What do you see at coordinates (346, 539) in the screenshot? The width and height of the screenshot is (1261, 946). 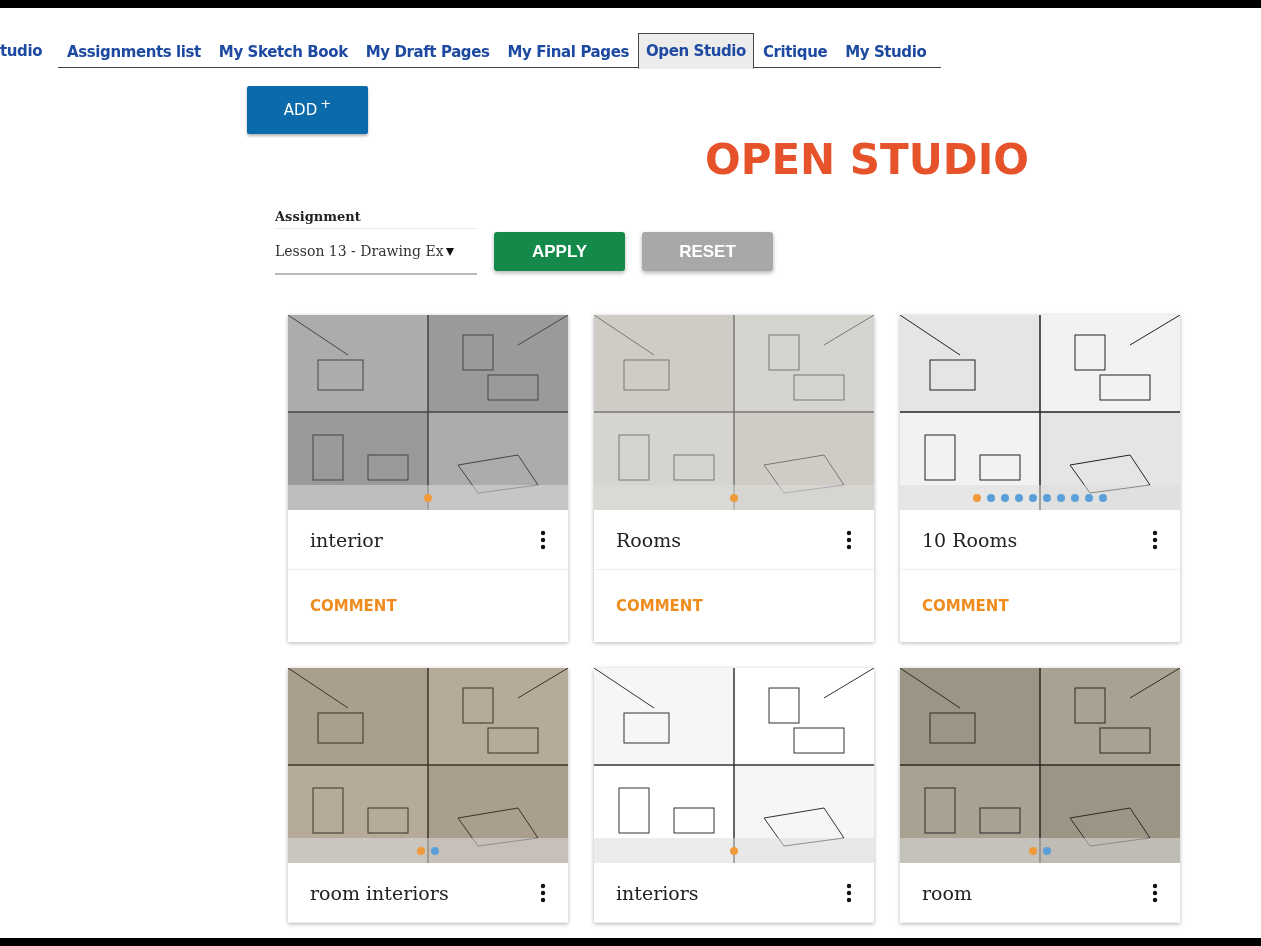 I see `card-title: interior` at bounding box center [346, 539].